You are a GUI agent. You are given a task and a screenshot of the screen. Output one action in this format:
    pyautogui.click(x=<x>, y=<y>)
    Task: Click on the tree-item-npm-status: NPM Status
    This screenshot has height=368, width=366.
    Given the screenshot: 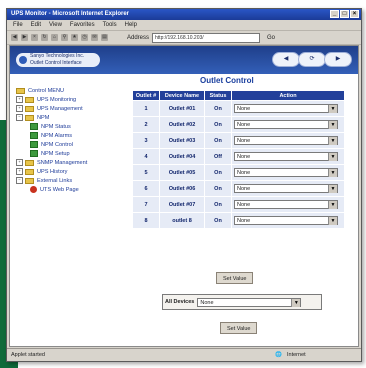 What is the action you would take?
    pyautogui.click(x=71, y=126)
    